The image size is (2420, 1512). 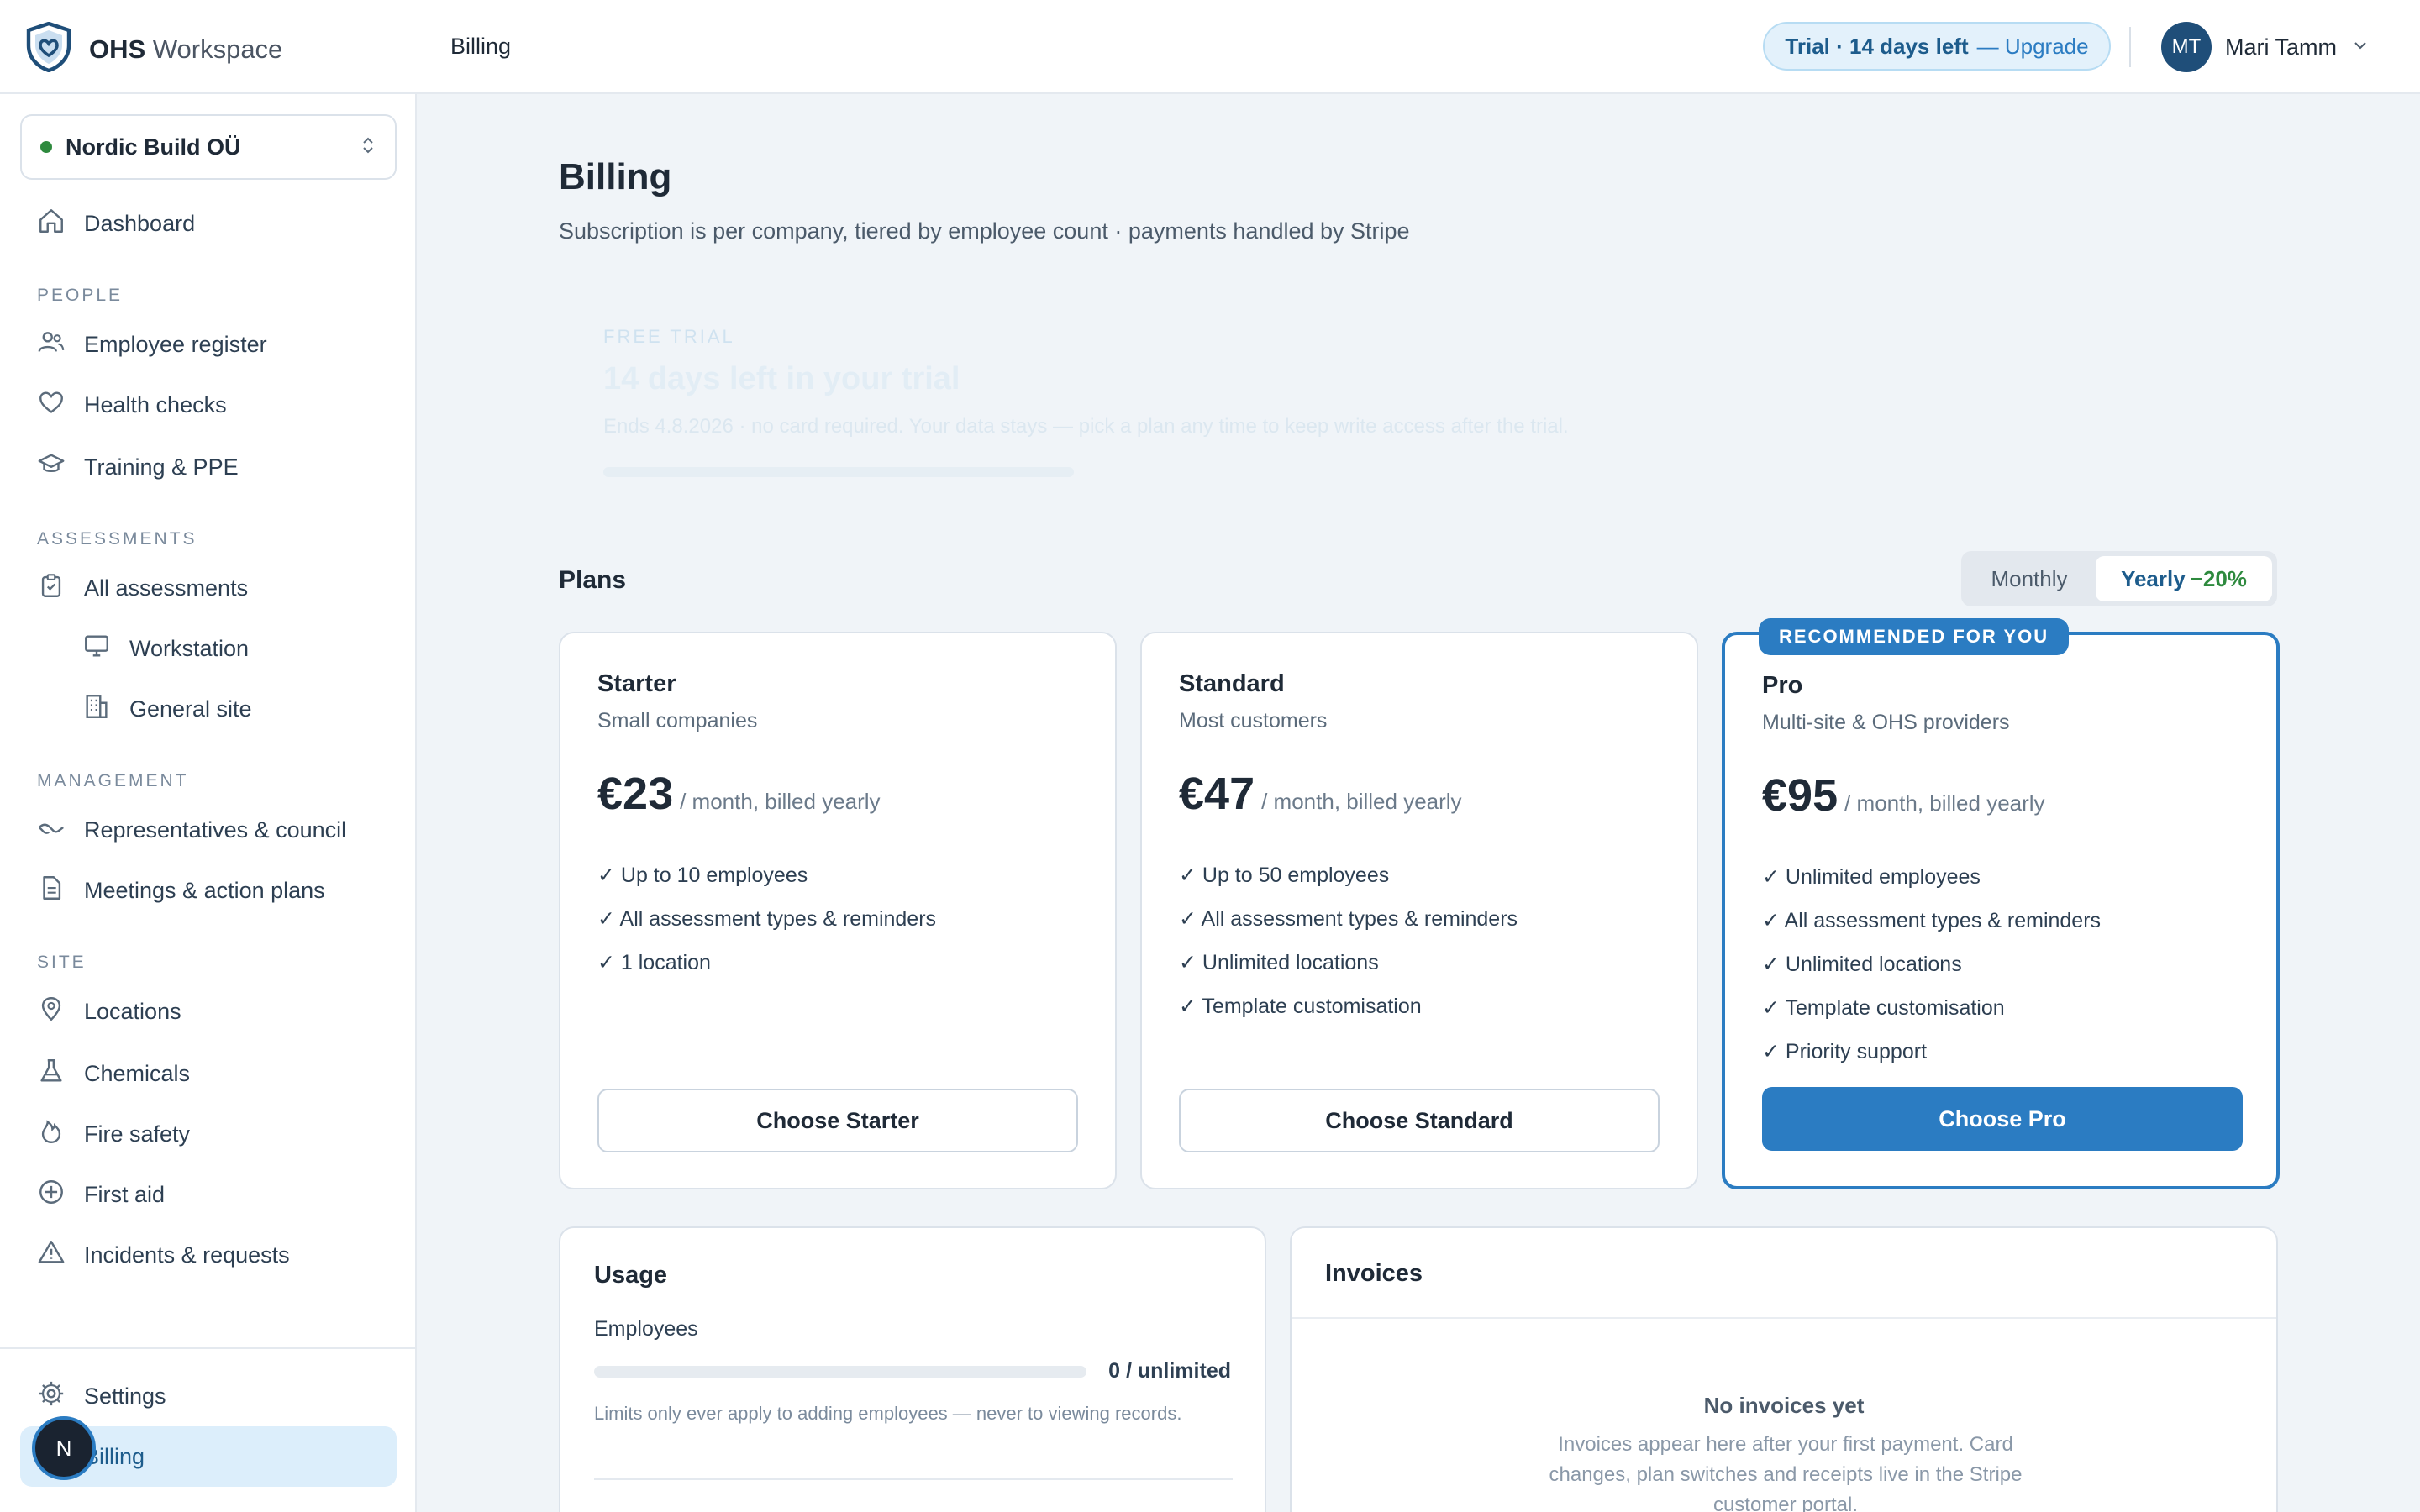 I want to click on feature-item: ✓ Up to 50 employees, so click(x=1285, y=875).